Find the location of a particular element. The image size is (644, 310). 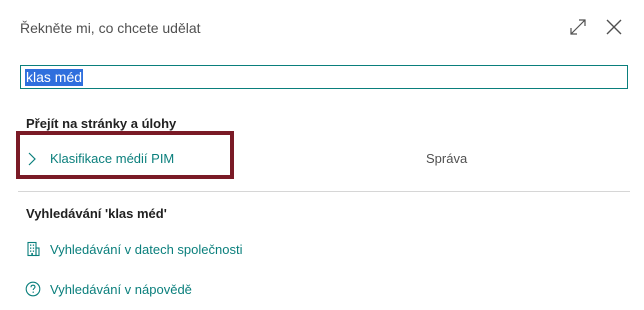

search-help-label: Vyhledávání v nápovědě is located at coordinates (121, 289).